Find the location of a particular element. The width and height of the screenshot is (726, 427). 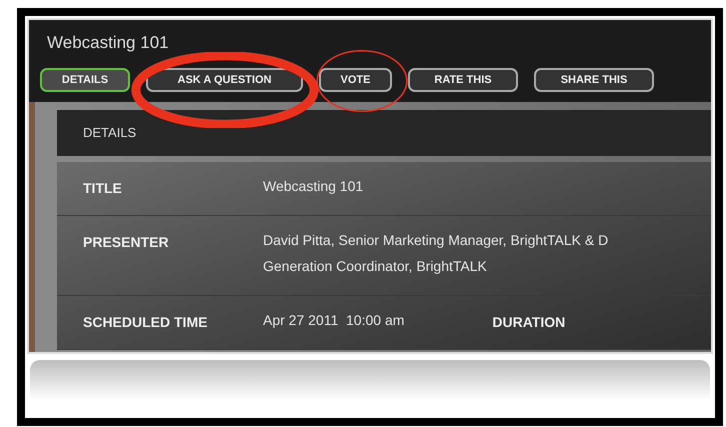

tab: VOTE is located at coordinates (355, 80).